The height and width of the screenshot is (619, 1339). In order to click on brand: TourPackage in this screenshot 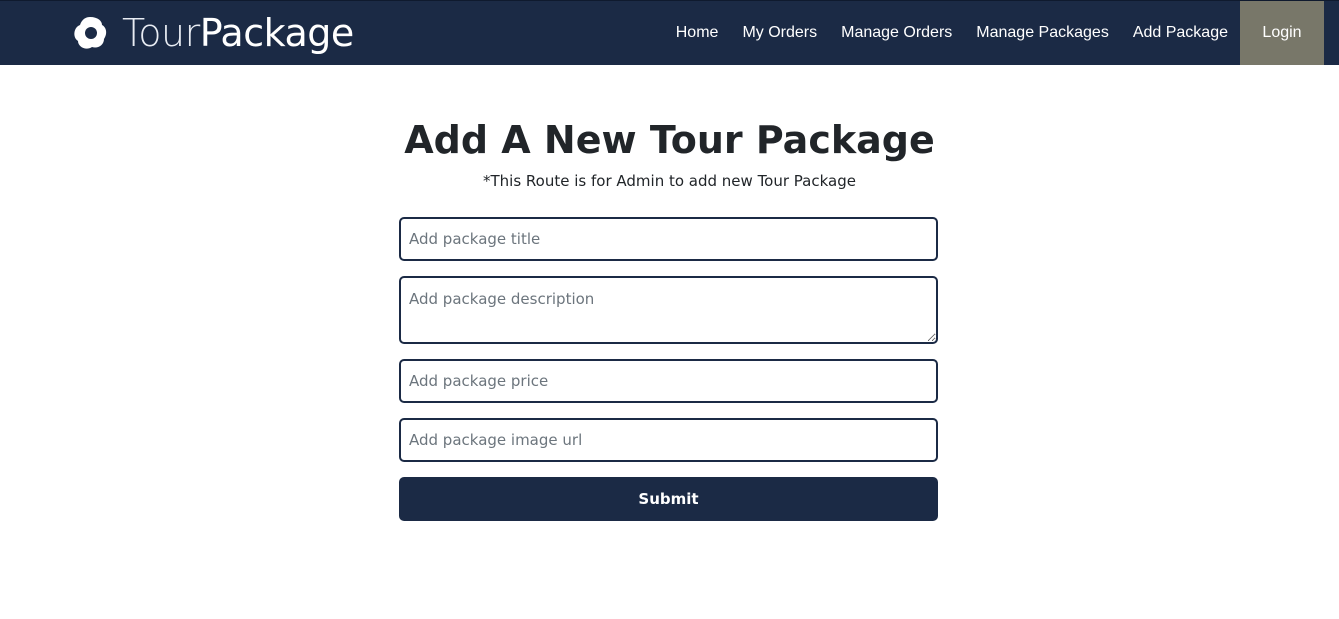, I will do `click(213, 33)`.